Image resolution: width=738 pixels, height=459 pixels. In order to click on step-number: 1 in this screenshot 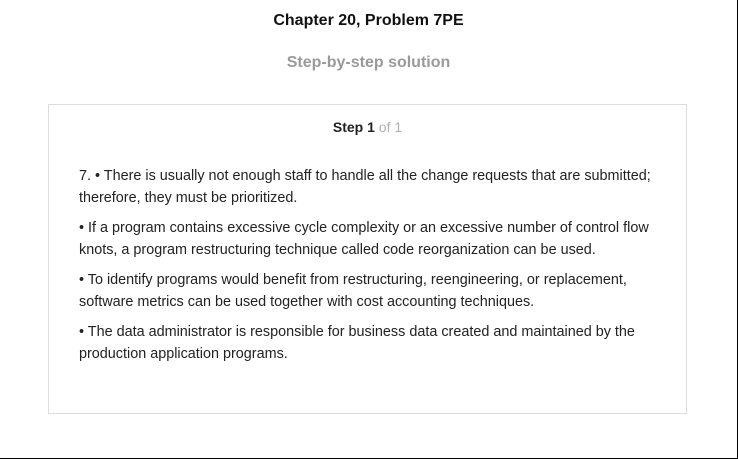, I will do `click(371, 127)`.